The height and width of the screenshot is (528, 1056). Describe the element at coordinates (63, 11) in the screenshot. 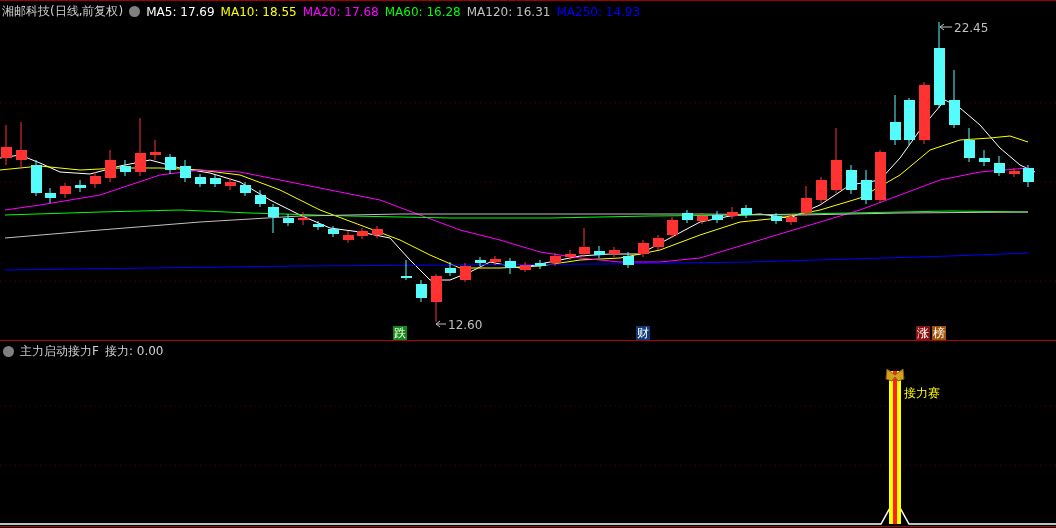

I see `stock-title: 湘邮科技(日线,前复权)` at that location.